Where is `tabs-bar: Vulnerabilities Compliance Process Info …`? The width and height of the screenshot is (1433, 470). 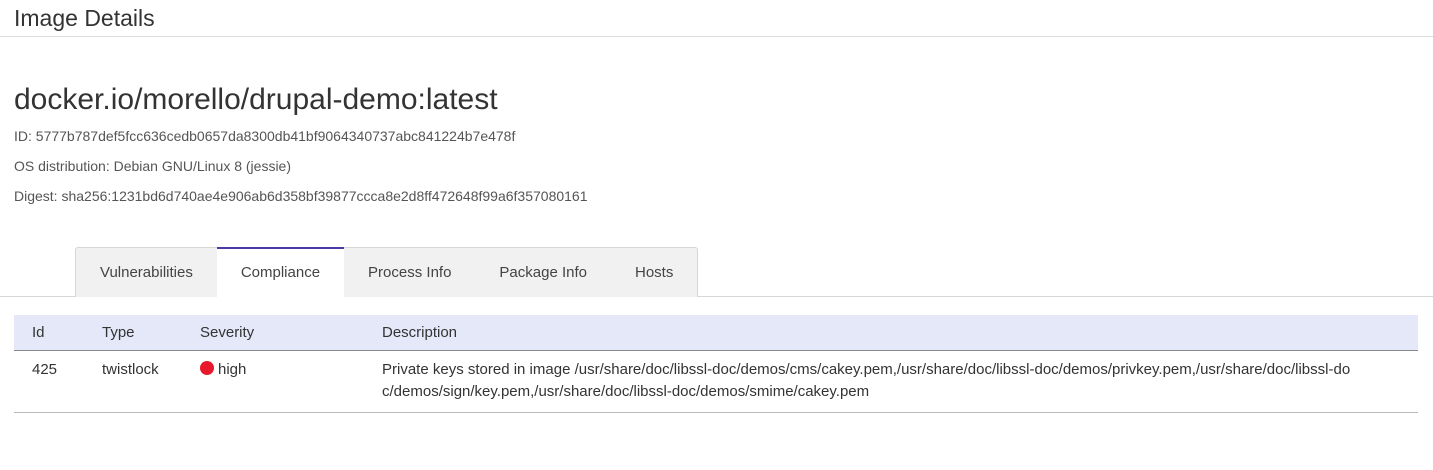
tabs-bar: Vulnerabilities Compliance Process Info … is located at coordinates (716, 272).